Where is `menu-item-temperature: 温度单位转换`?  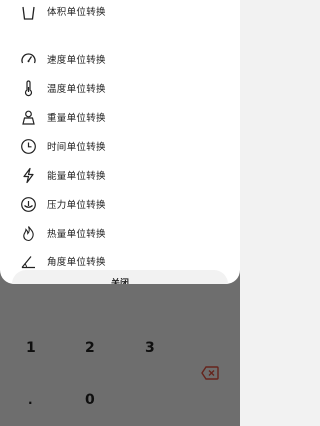
menu-item-temperature: 温度单位转换 is located at coordinates (120, 89).